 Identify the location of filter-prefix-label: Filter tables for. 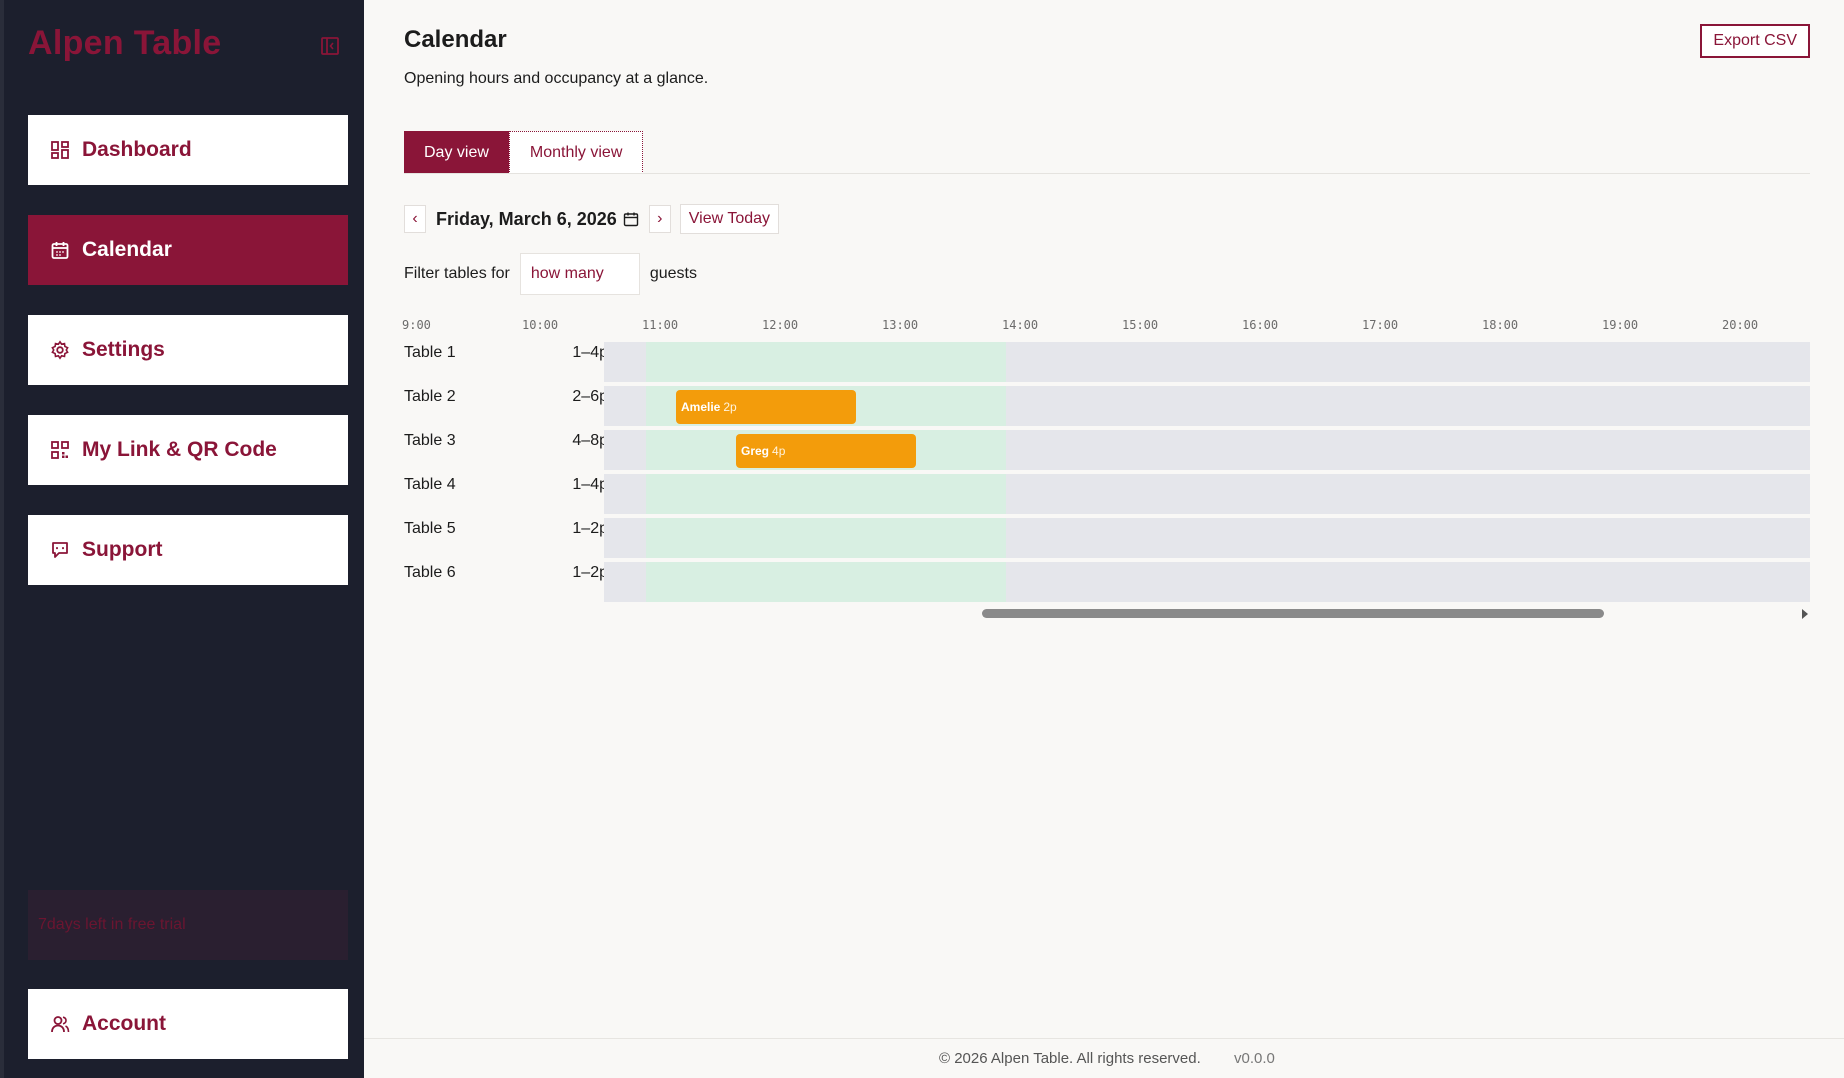
(457, 273).